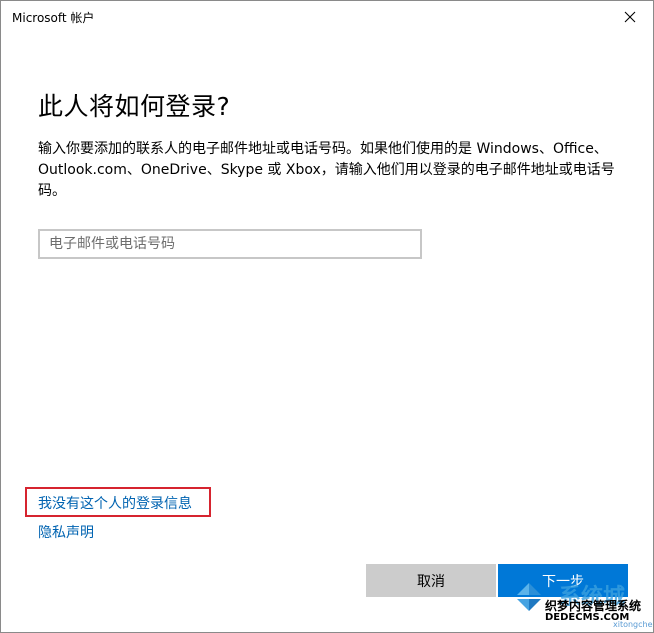  Describe the element at coordinates (230, 244) in the screenshot. I see `email-or-phone-input` at that location.